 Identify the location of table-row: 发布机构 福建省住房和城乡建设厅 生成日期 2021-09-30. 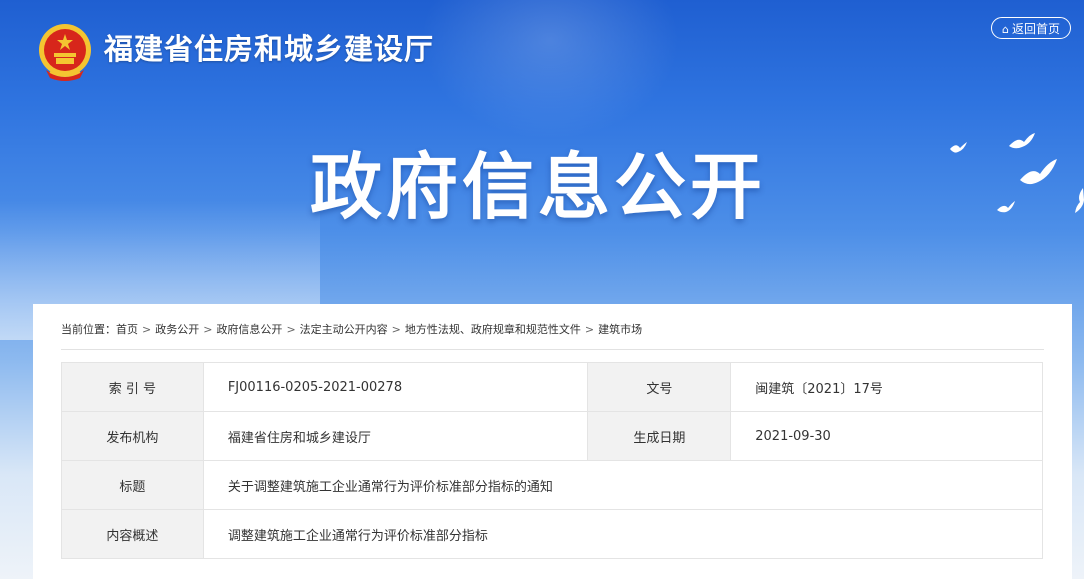
(552, 436).